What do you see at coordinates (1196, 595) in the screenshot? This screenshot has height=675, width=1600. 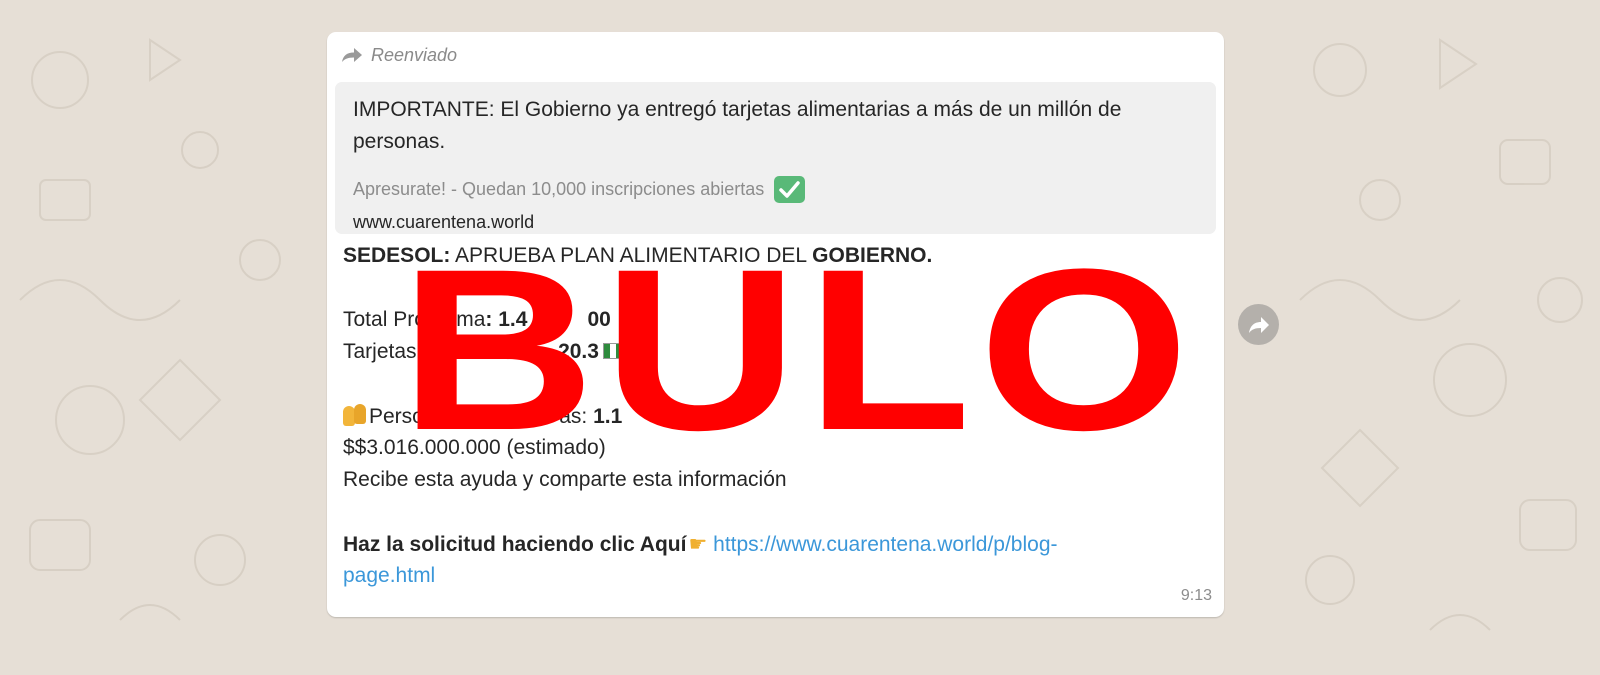 I see `message-timestamp: 9:13` at bounding box center [1196, 595].